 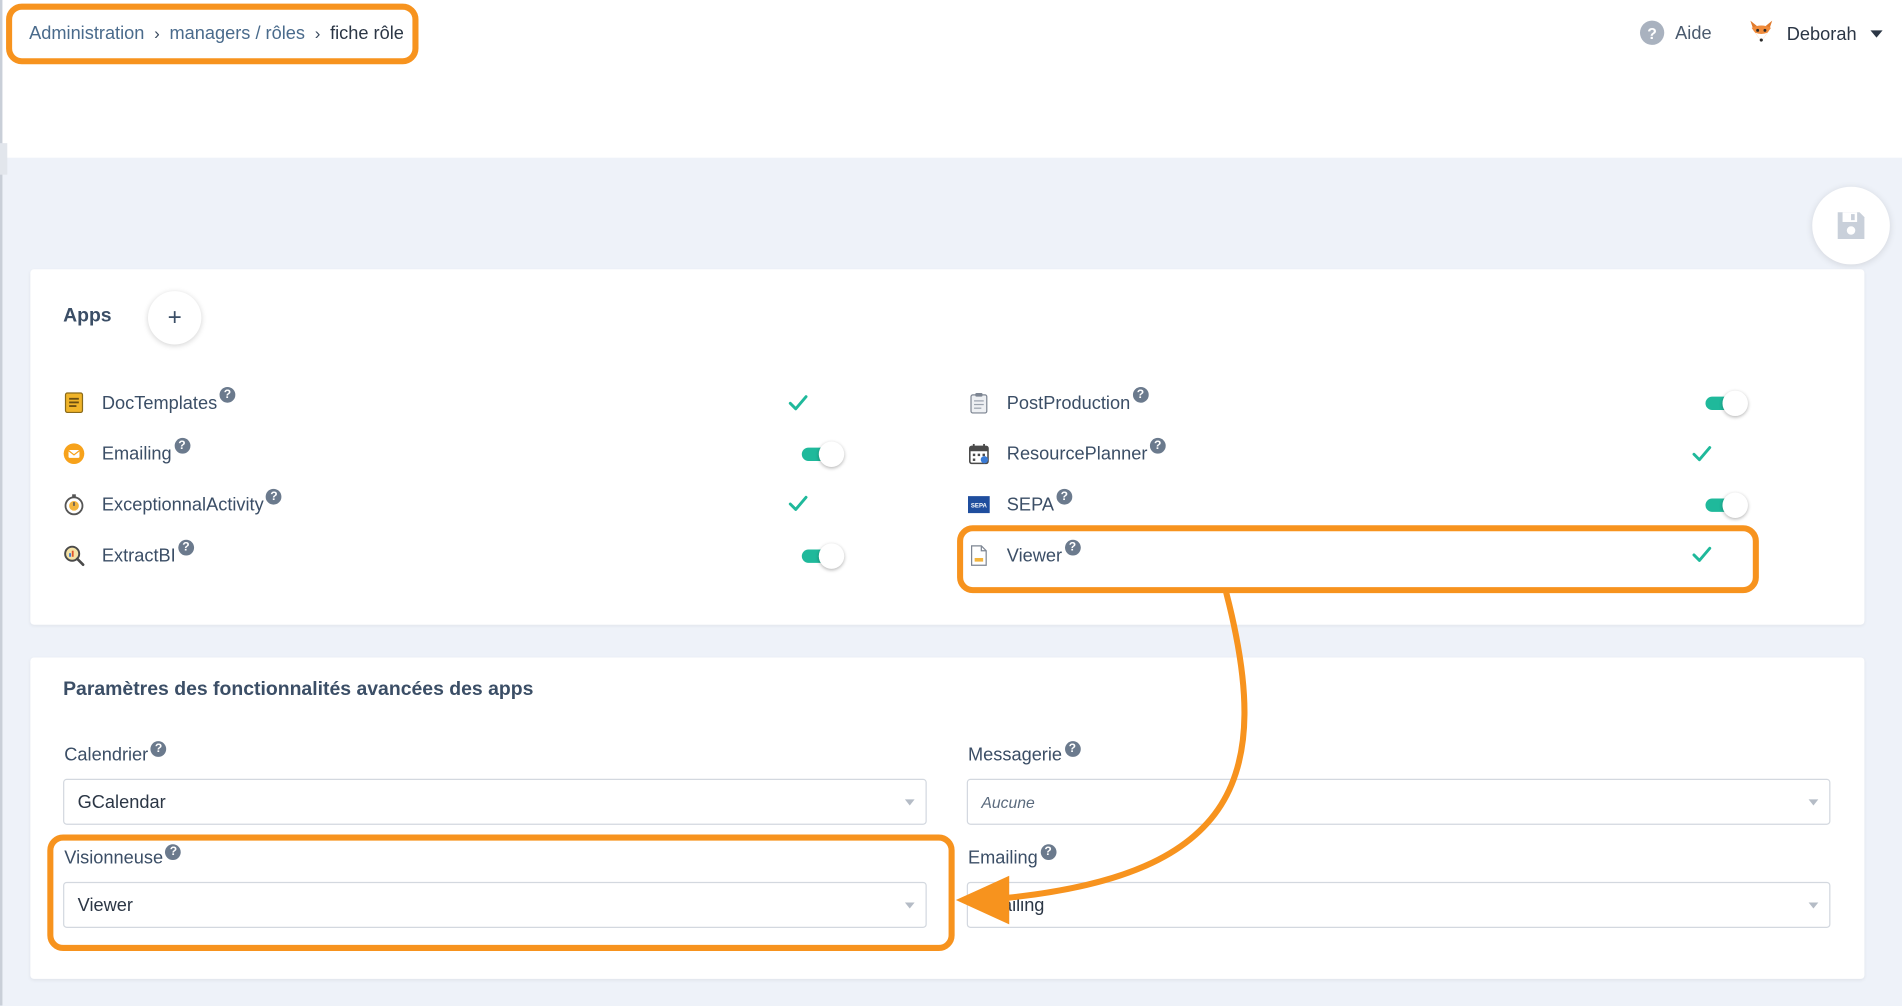 What do you see at coordinates (1101, 757) in the screenshot?
I see `annotation-arrow` at bounding box center [1101, 757].